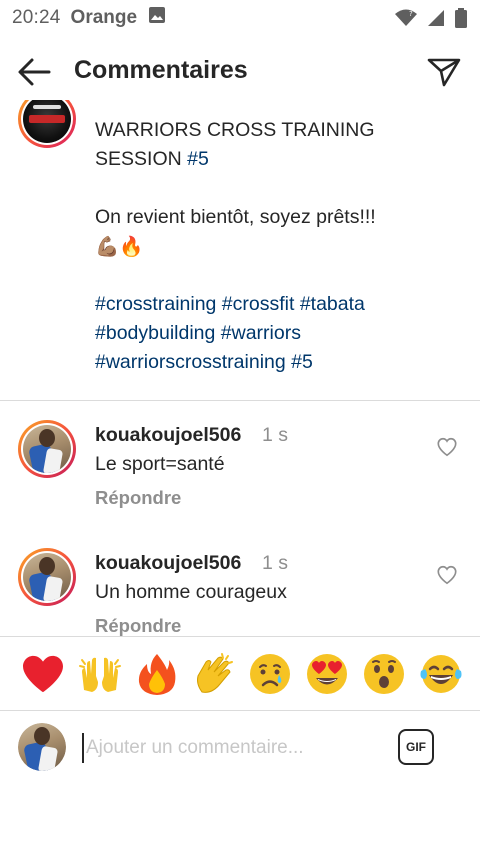 This screenshot has width=480, height=854. I want to click on page-title: Commentaires, so click(161, 70).